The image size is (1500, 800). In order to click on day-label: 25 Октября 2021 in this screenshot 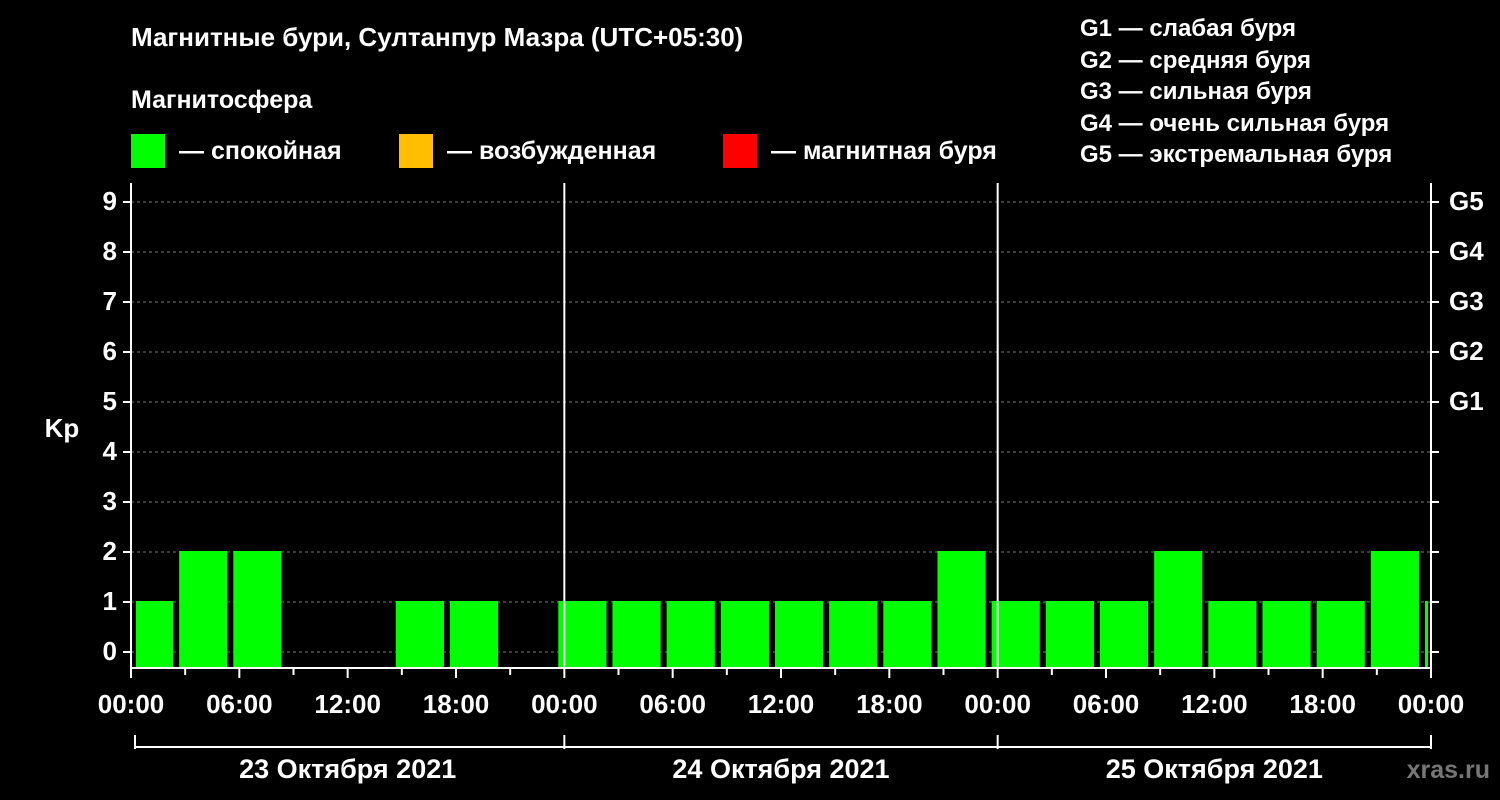, I will do `click(1214, 769)`.